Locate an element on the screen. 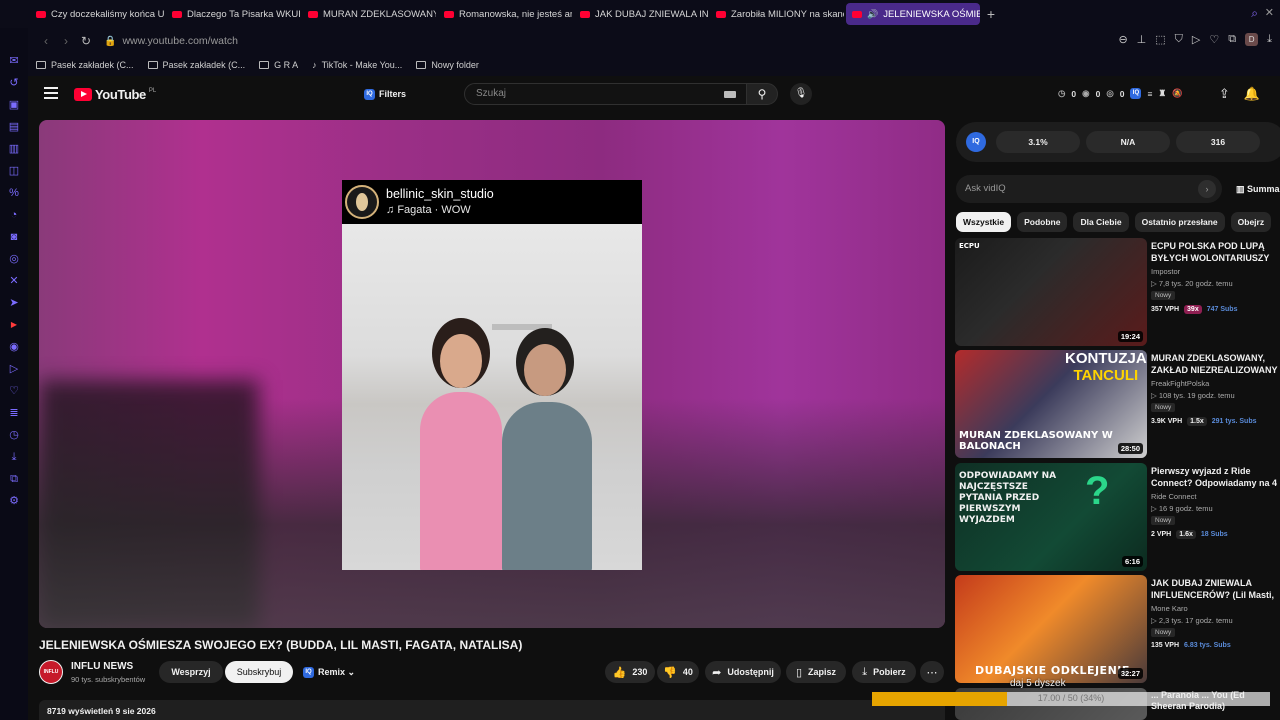 Image resolution: width=1280 pixels, height=720 pixels. download-button: ⤓ Pobierz is located at coordinates (884, 672).